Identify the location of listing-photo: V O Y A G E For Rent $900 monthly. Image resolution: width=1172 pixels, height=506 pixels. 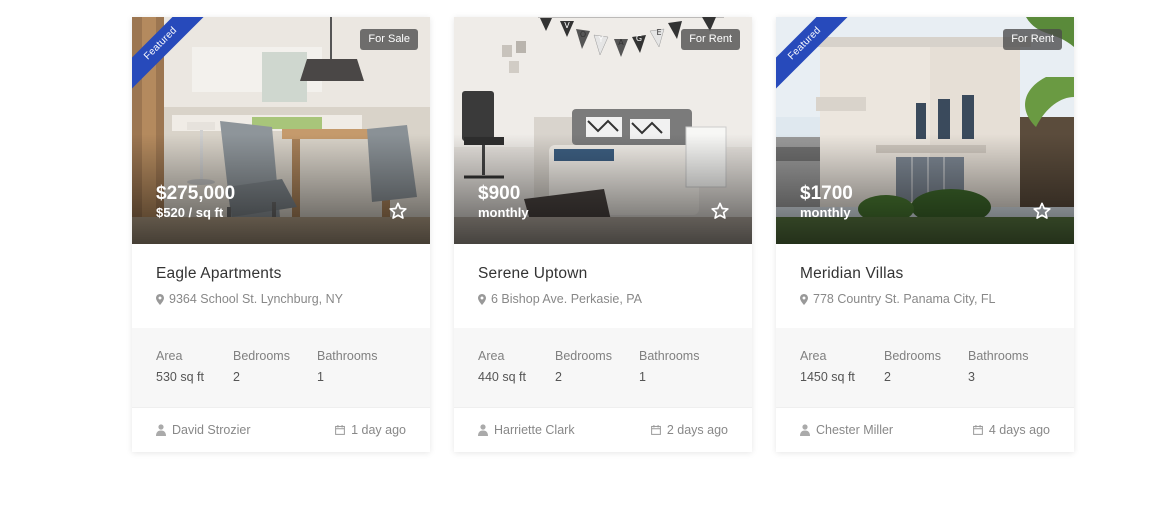
(603, 130).